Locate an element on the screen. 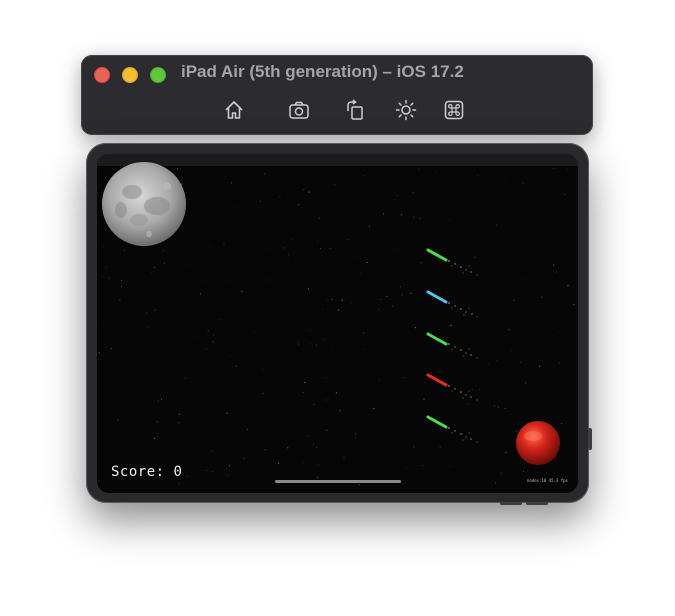 The width and height of the screenshot is (675, 616). home-indicator is located at coordinates (338, 481).